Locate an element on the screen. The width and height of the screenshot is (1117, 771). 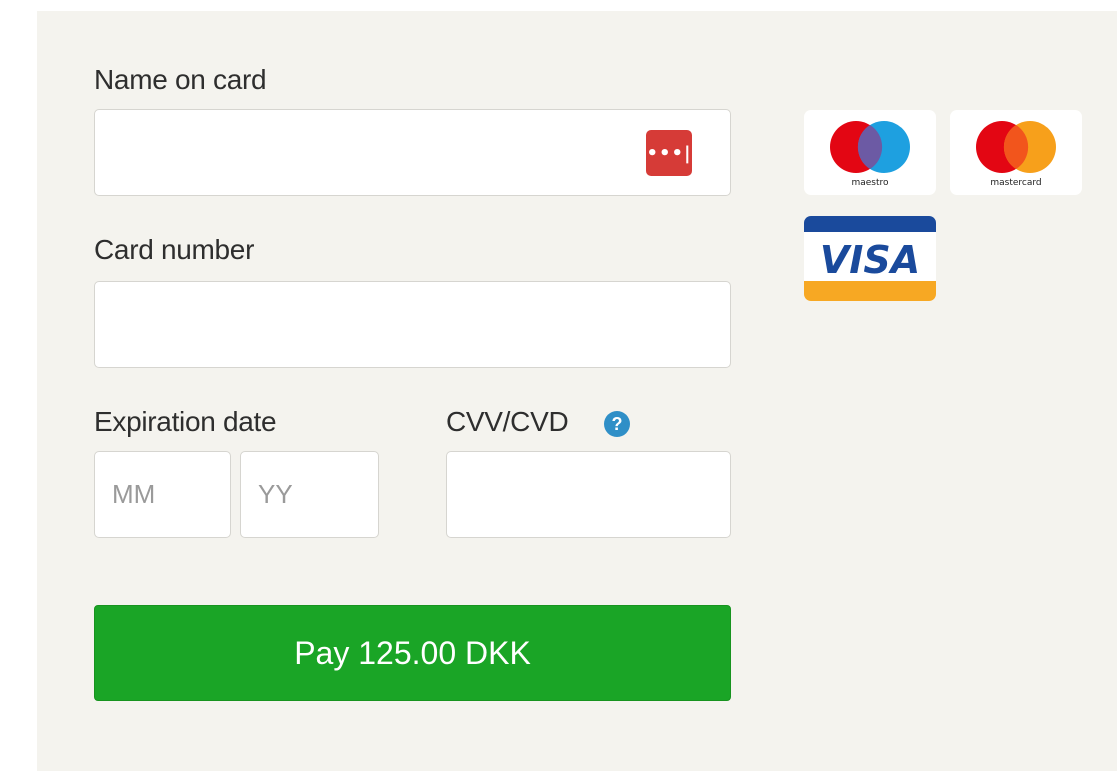
question-circle-icon: ? is located at coordinates (617, 424).